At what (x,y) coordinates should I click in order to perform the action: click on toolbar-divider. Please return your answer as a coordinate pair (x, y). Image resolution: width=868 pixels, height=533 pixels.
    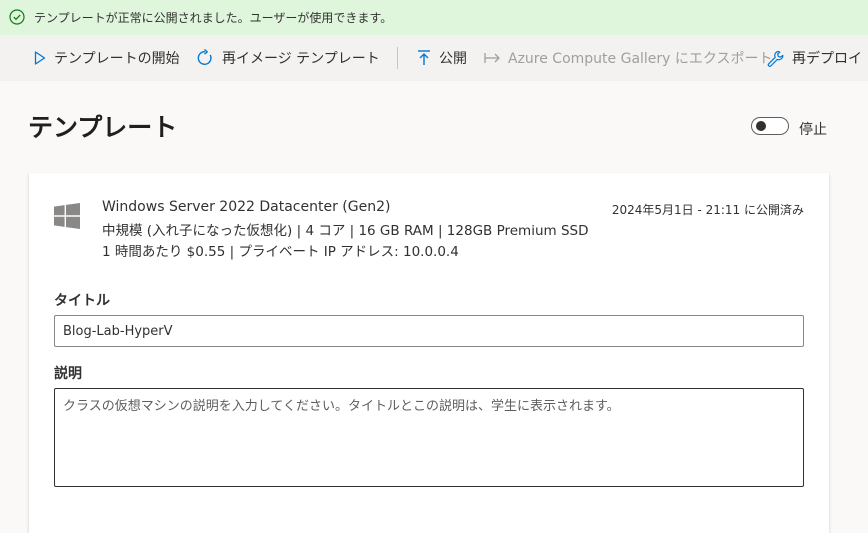
    Looking at the image, I should click on (397, 58).